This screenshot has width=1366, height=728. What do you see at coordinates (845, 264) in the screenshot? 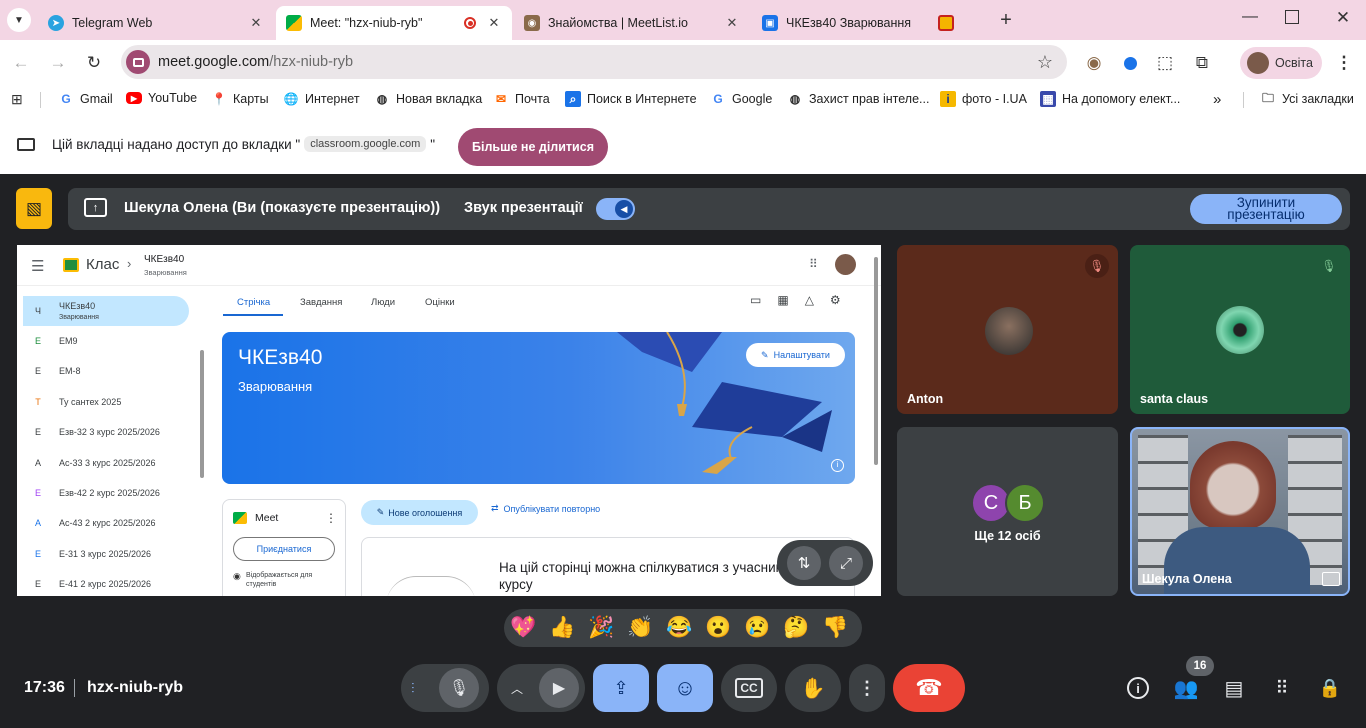
I see `avatar` at bounding box center [845, 264].